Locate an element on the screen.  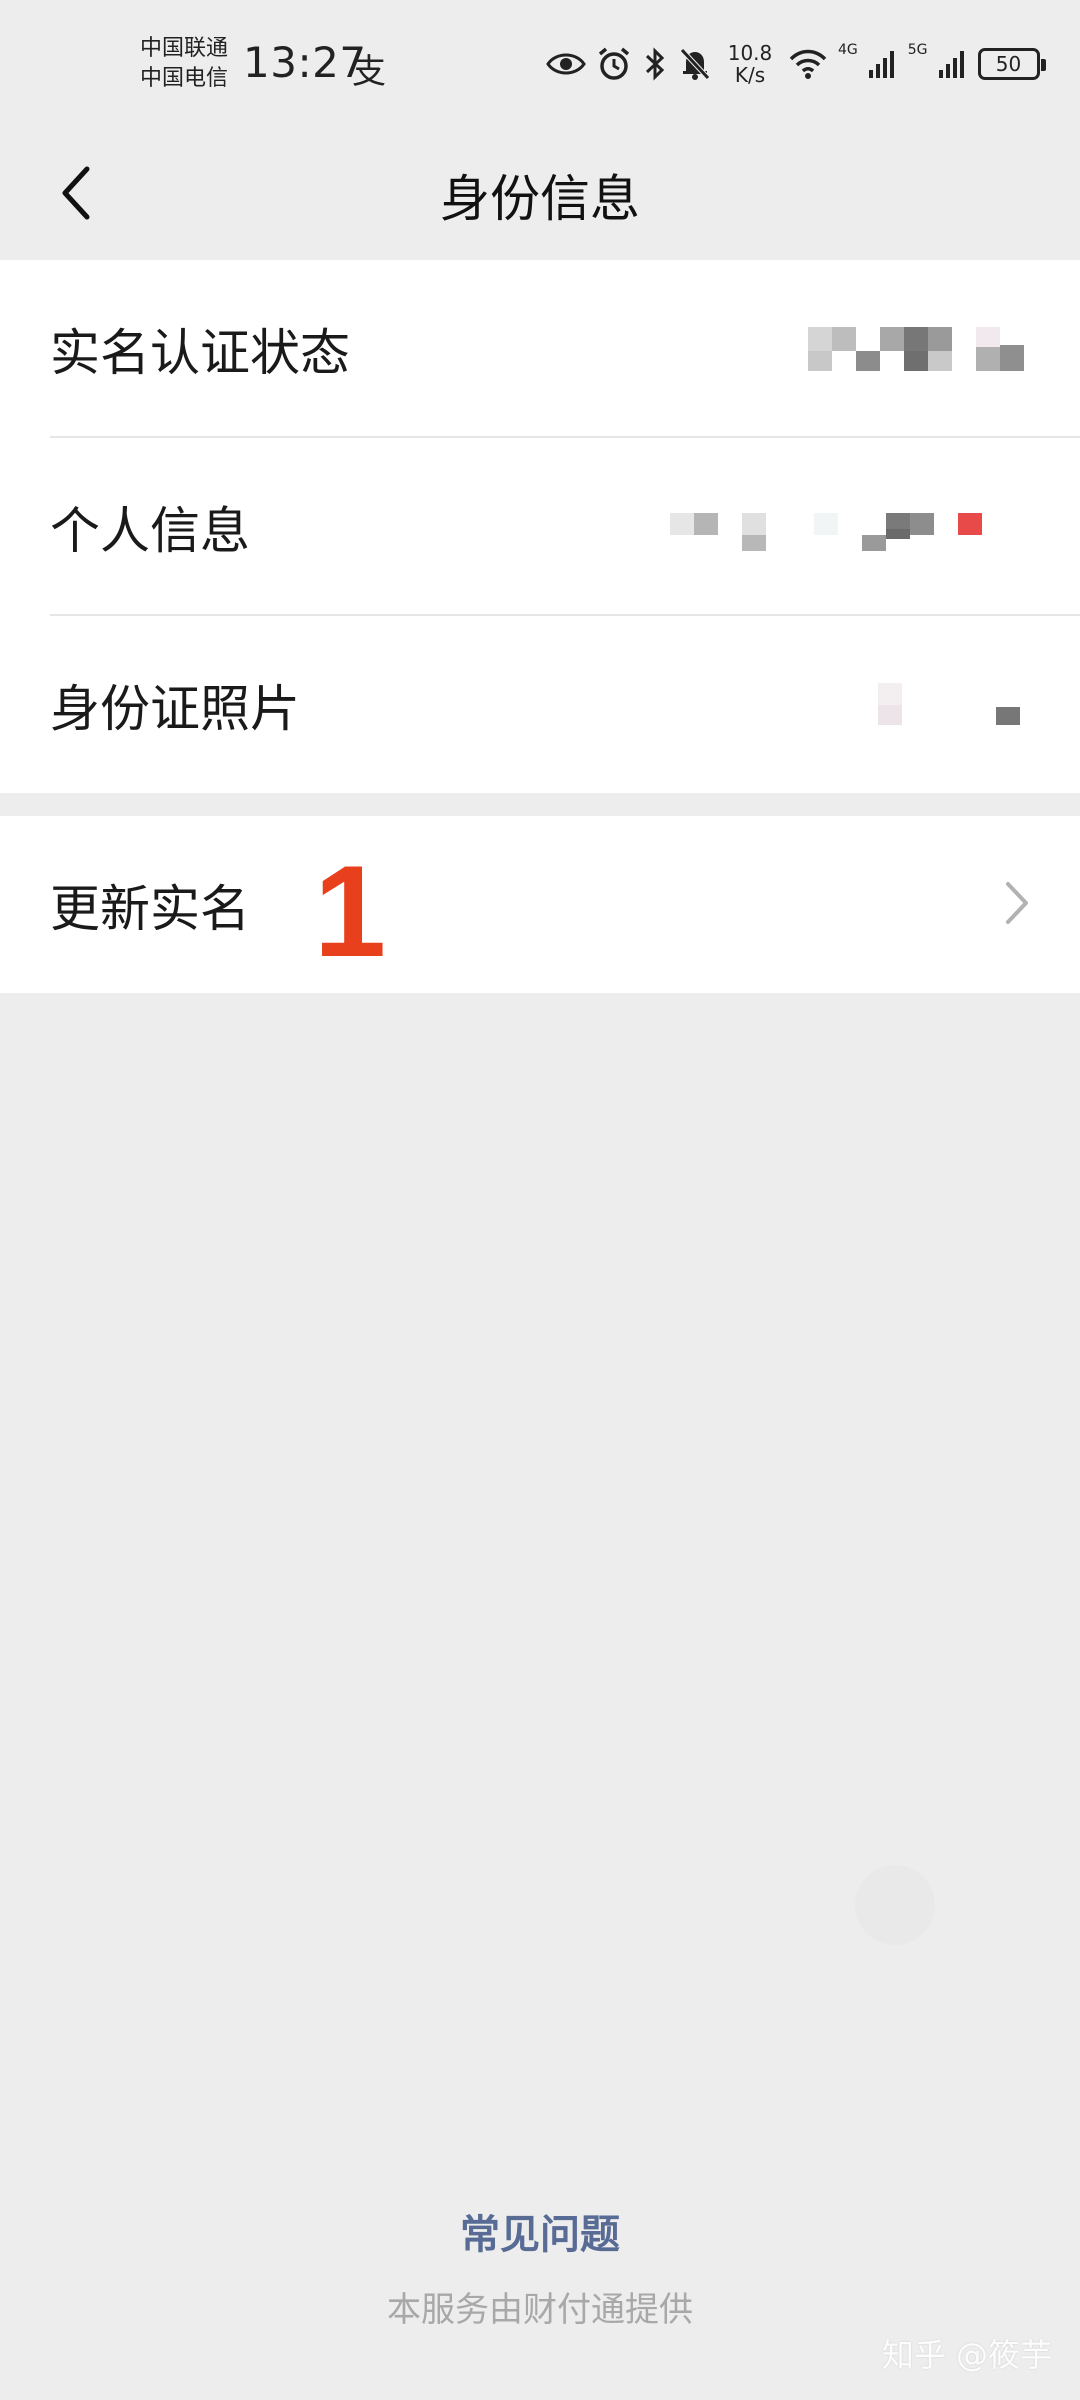
faq-link: 常见问题 is located at coordinates (540, 2231).